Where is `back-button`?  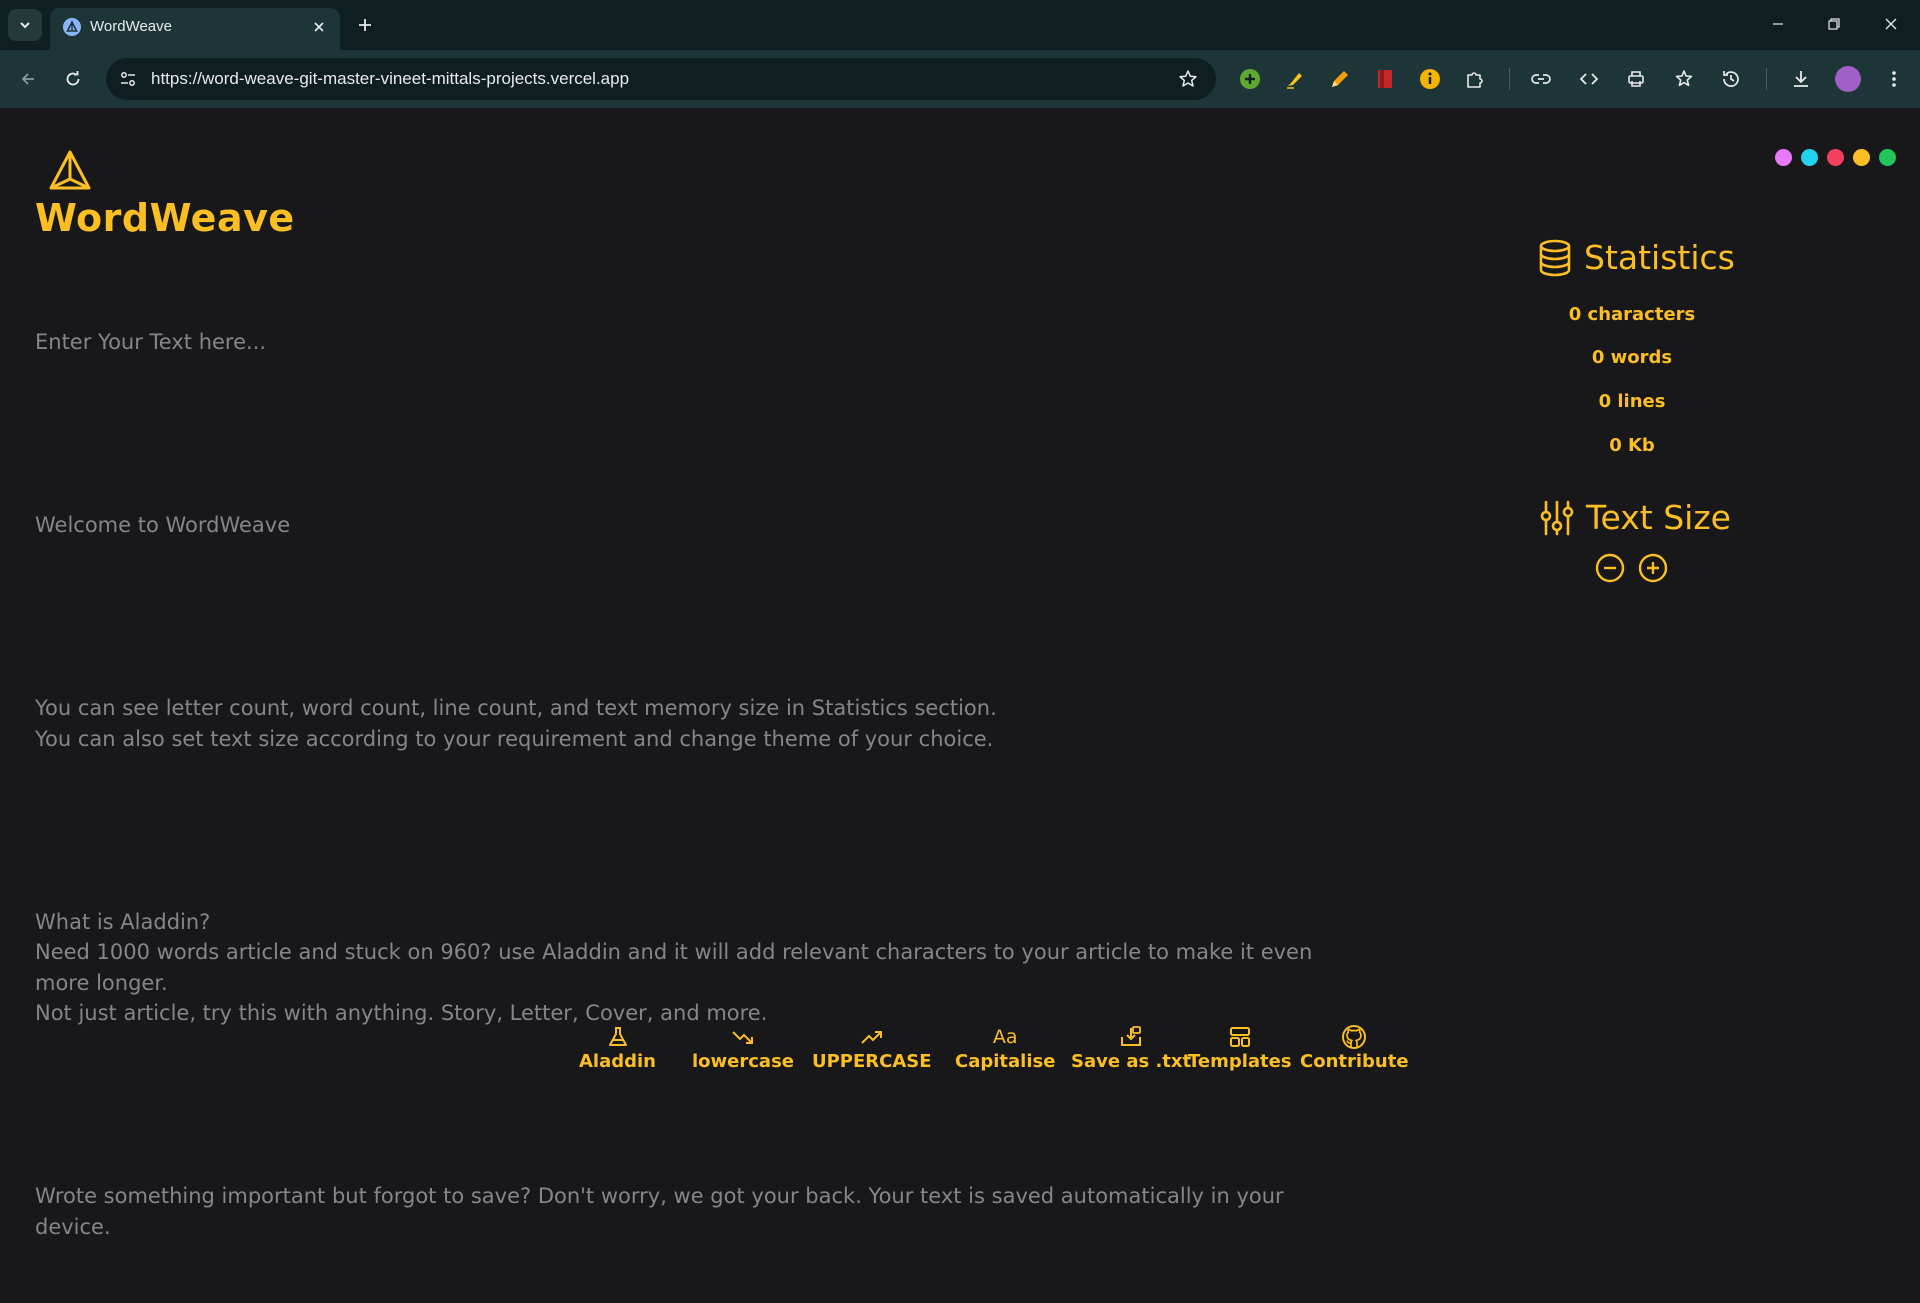
back-button is located at coordinates (28, 79).